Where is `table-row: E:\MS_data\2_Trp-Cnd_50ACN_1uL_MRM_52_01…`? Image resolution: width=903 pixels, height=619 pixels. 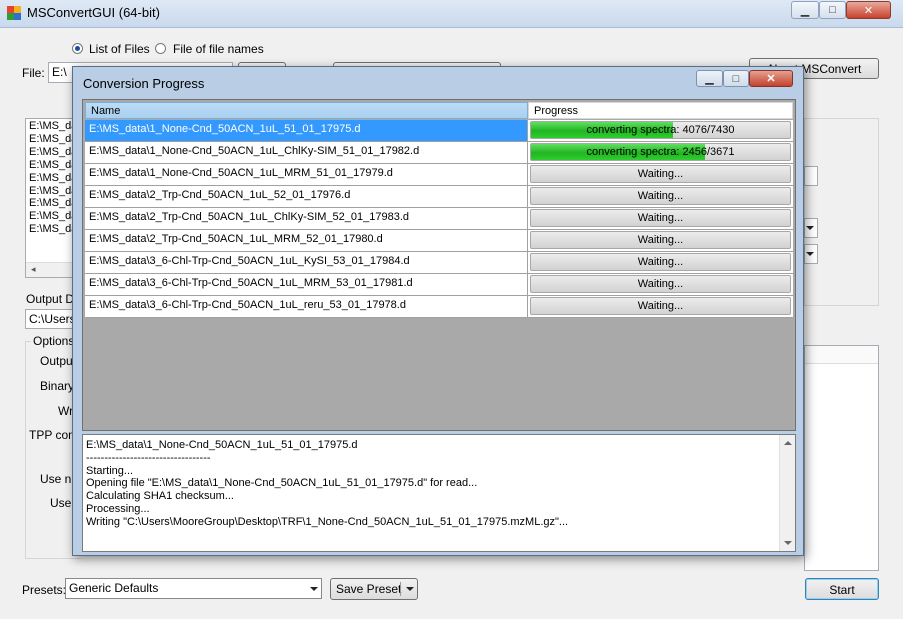
table-row: E:\MS_data\2_Trp-Cnd_50ACN_1uL_MRM_52_01… is located at coordinates (439, 241).